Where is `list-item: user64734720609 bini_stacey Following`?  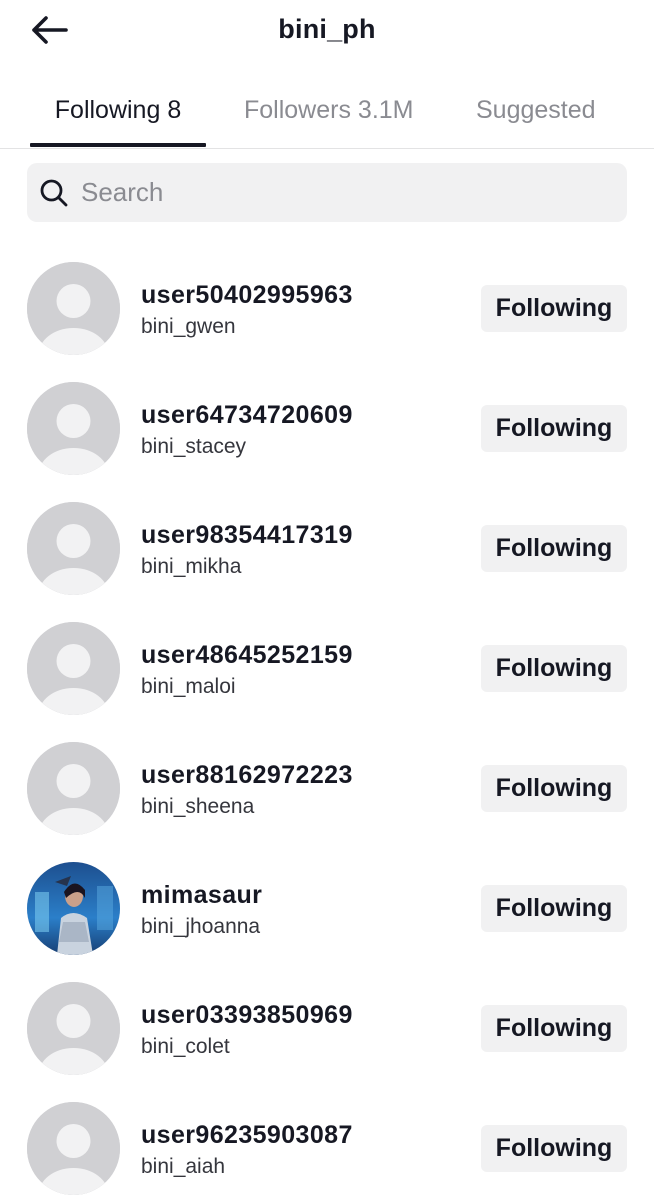 list-item: user64734720609 bini_stacey Following is located at coordinates (327, 429).